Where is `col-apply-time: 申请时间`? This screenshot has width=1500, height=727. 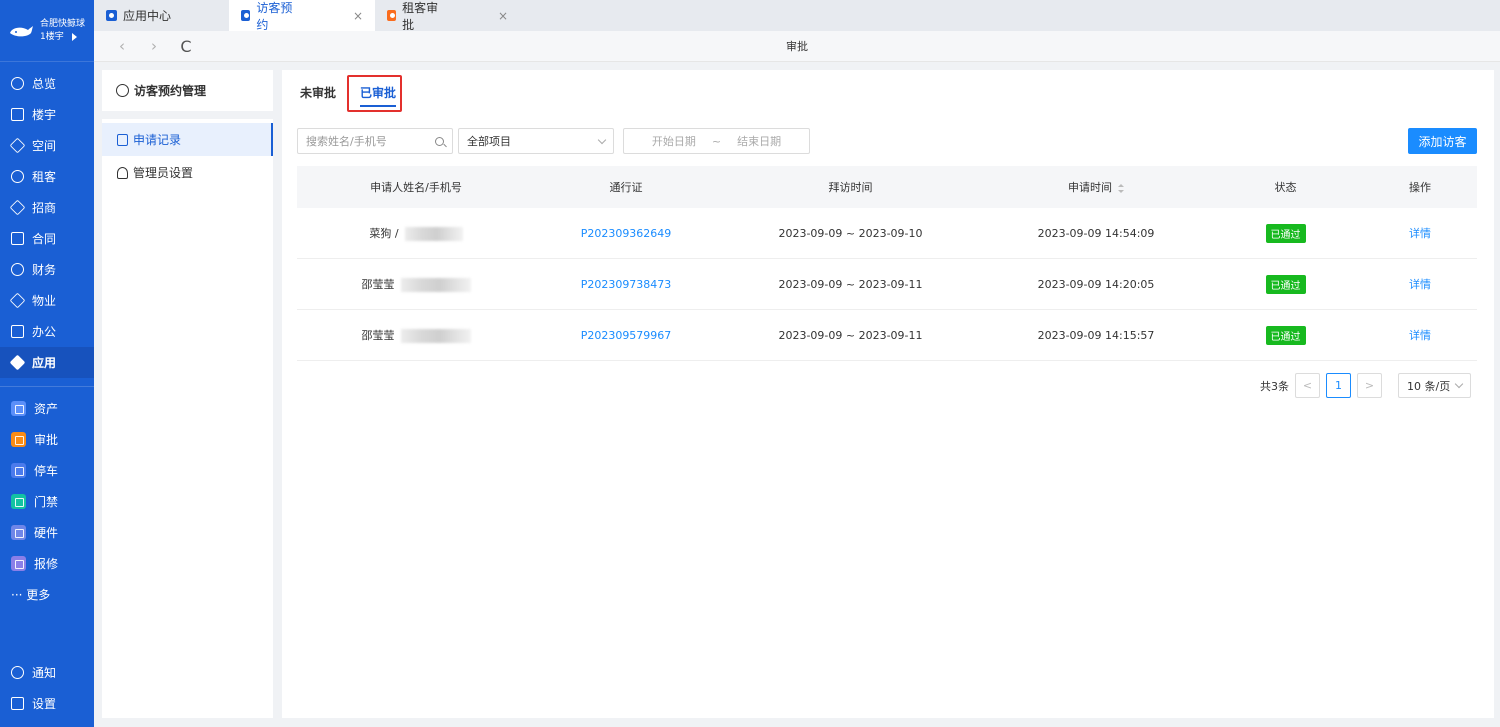 col-apply-time: 申请时间 is located at coordinates (1096, 187).